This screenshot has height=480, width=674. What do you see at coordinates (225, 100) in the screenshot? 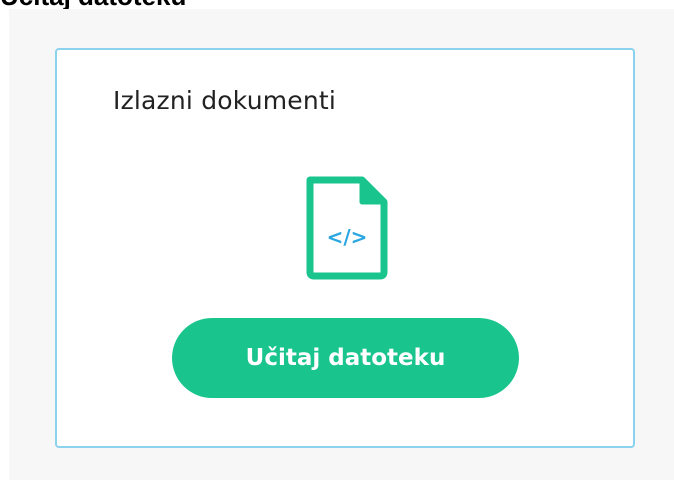
I see `card-title: Izlazni dokumenti` at bounding box center [225, 100].